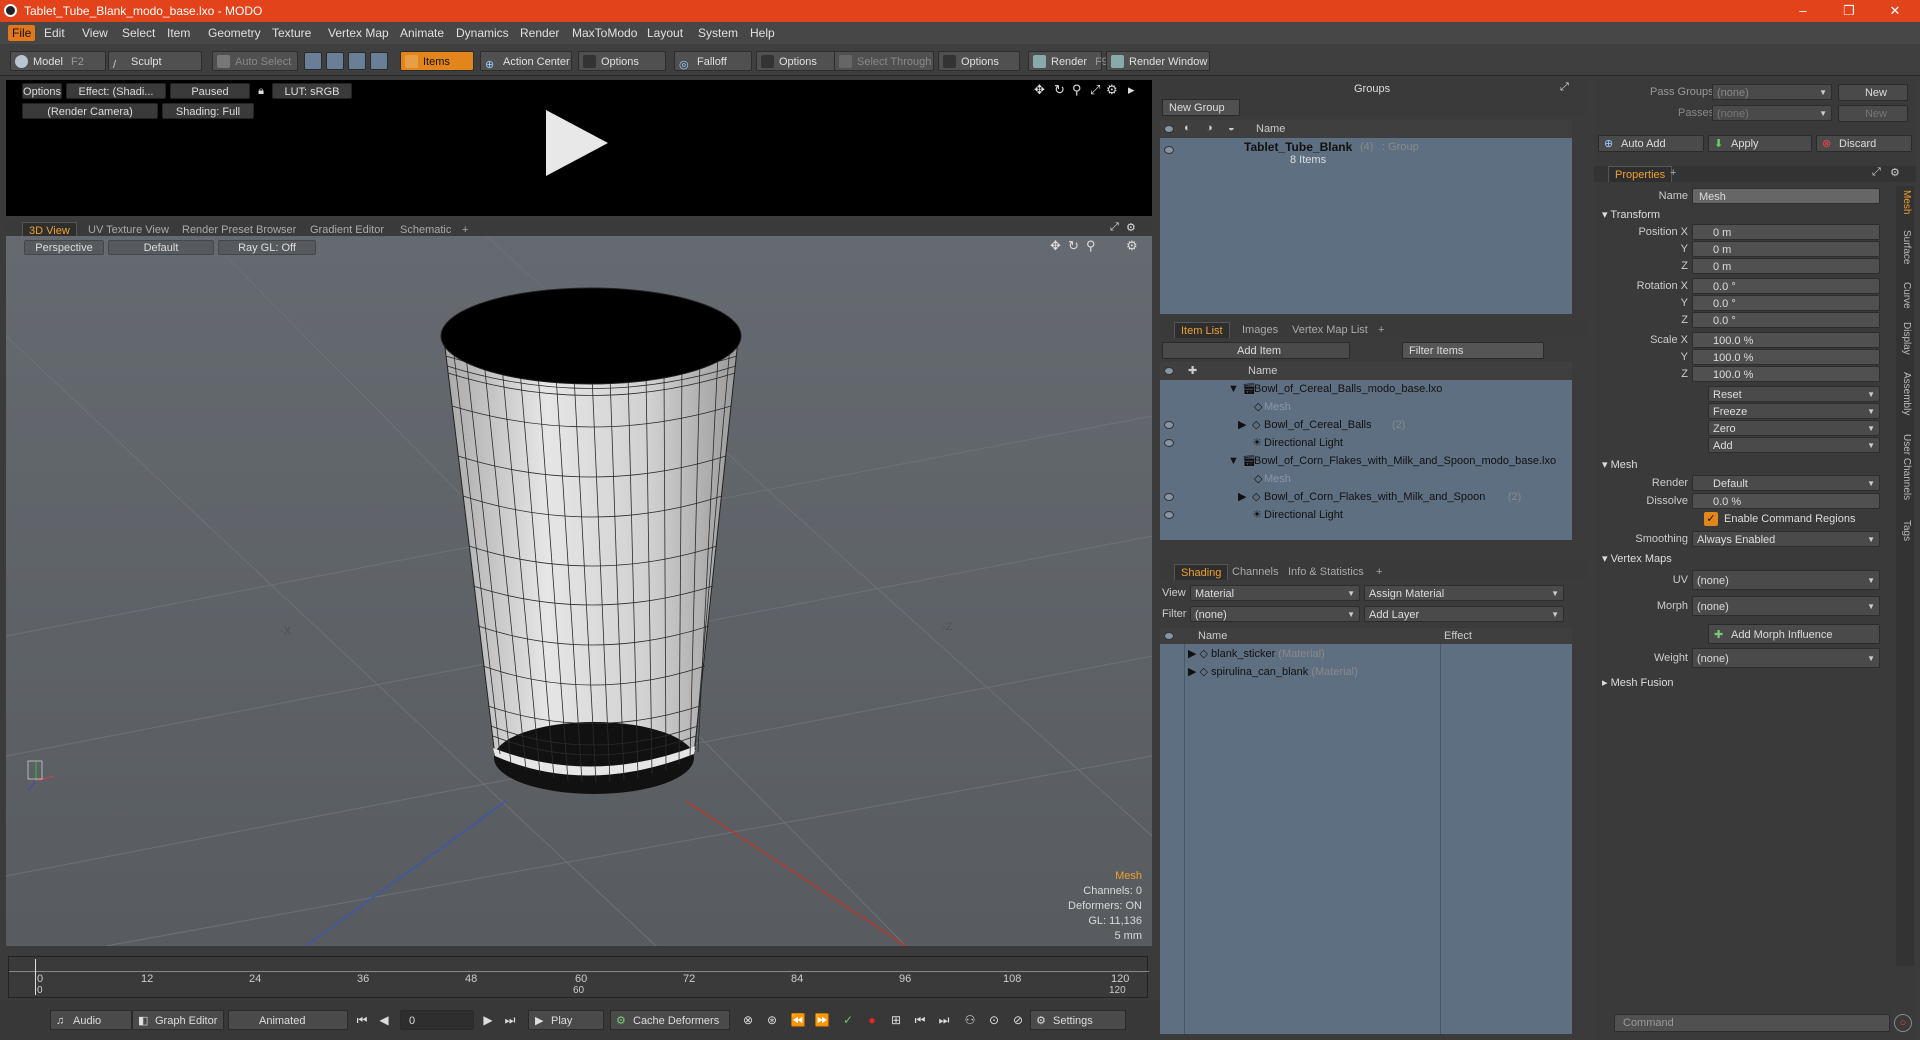 This screenshot has width=1920, height=1040. Describe the element at coordinates (384, 1020) in the screenshot. I see `prev-frame-icon: ◀` at that location.